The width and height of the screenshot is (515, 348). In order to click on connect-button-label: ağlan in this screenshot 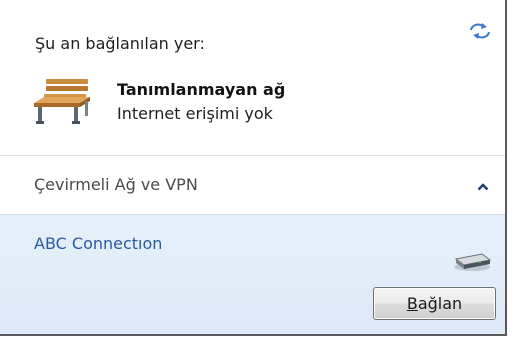, I will do `click(440, 303)`.